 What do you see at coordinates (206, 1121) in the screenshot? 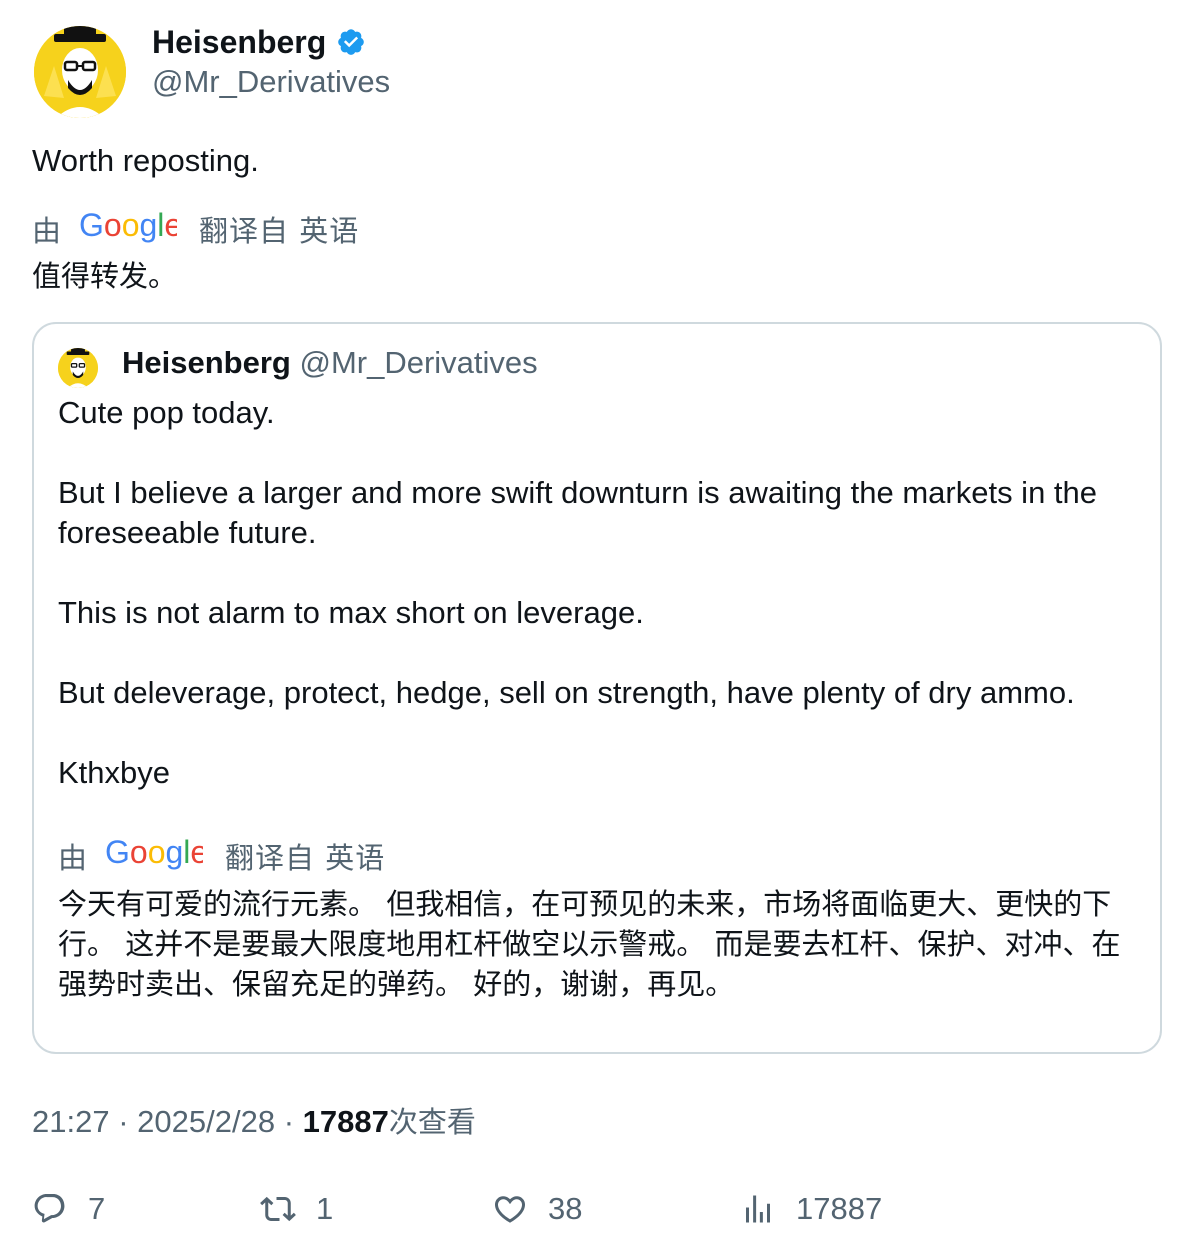
I see `tweet-date: 2025/2/28` at bounding box center [206, 1121].